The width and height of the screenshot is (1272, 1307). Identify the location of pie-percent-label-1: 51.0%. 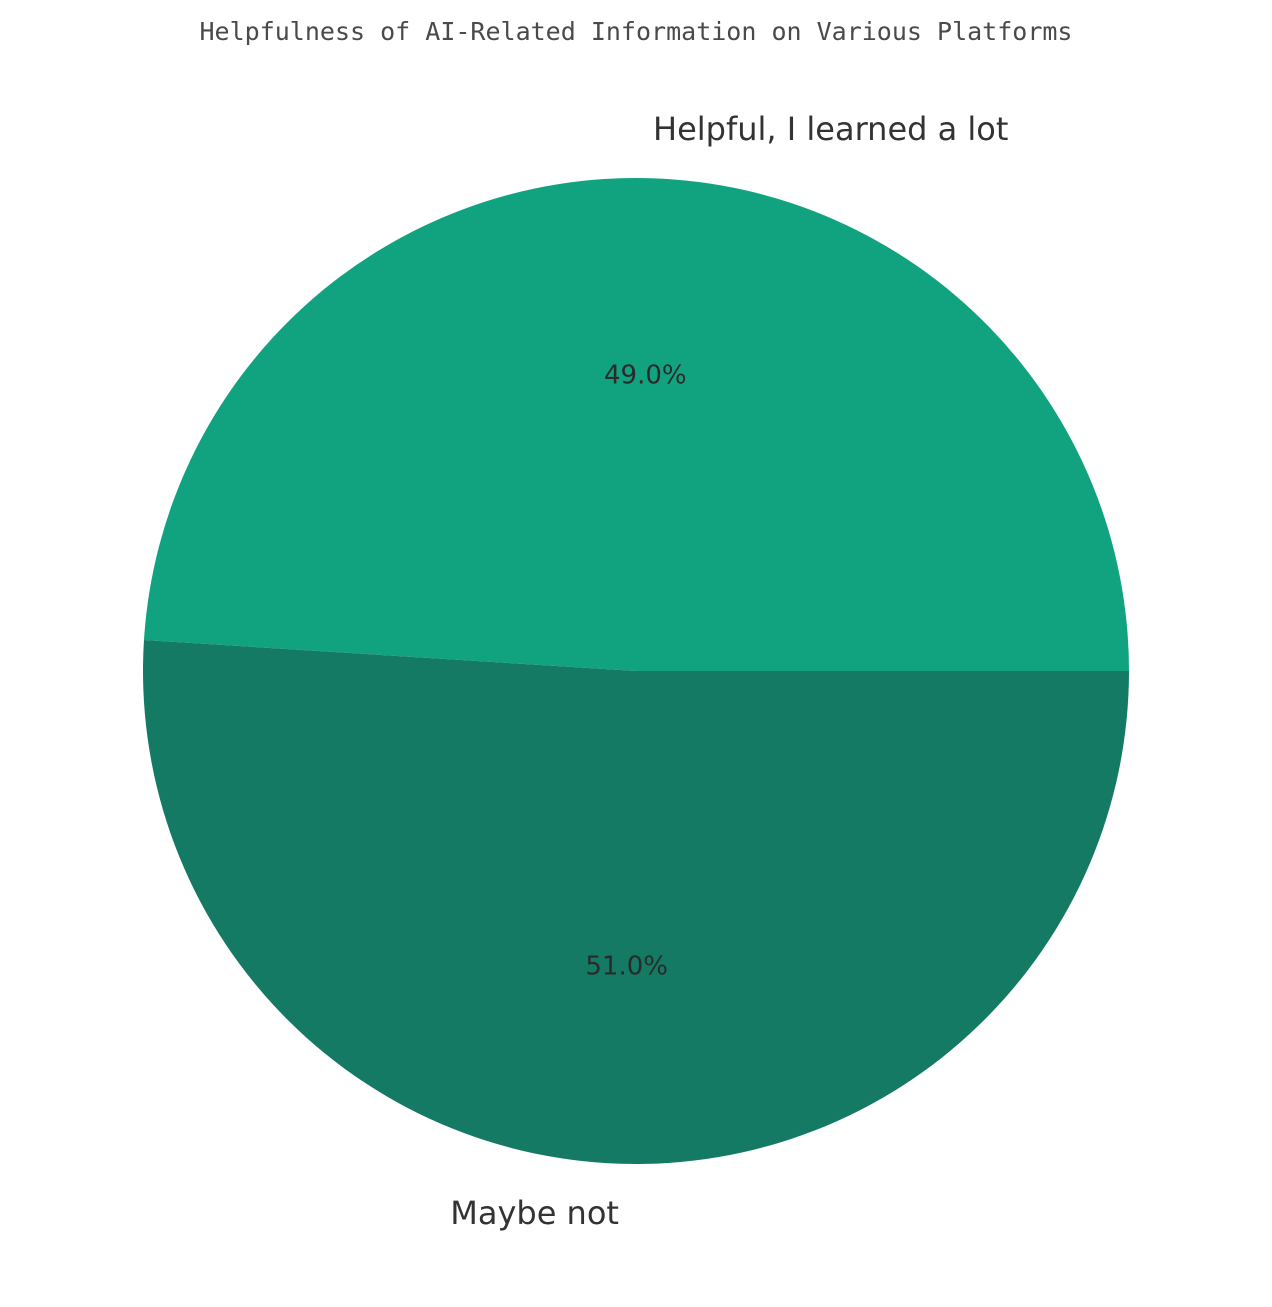
(626, 967).